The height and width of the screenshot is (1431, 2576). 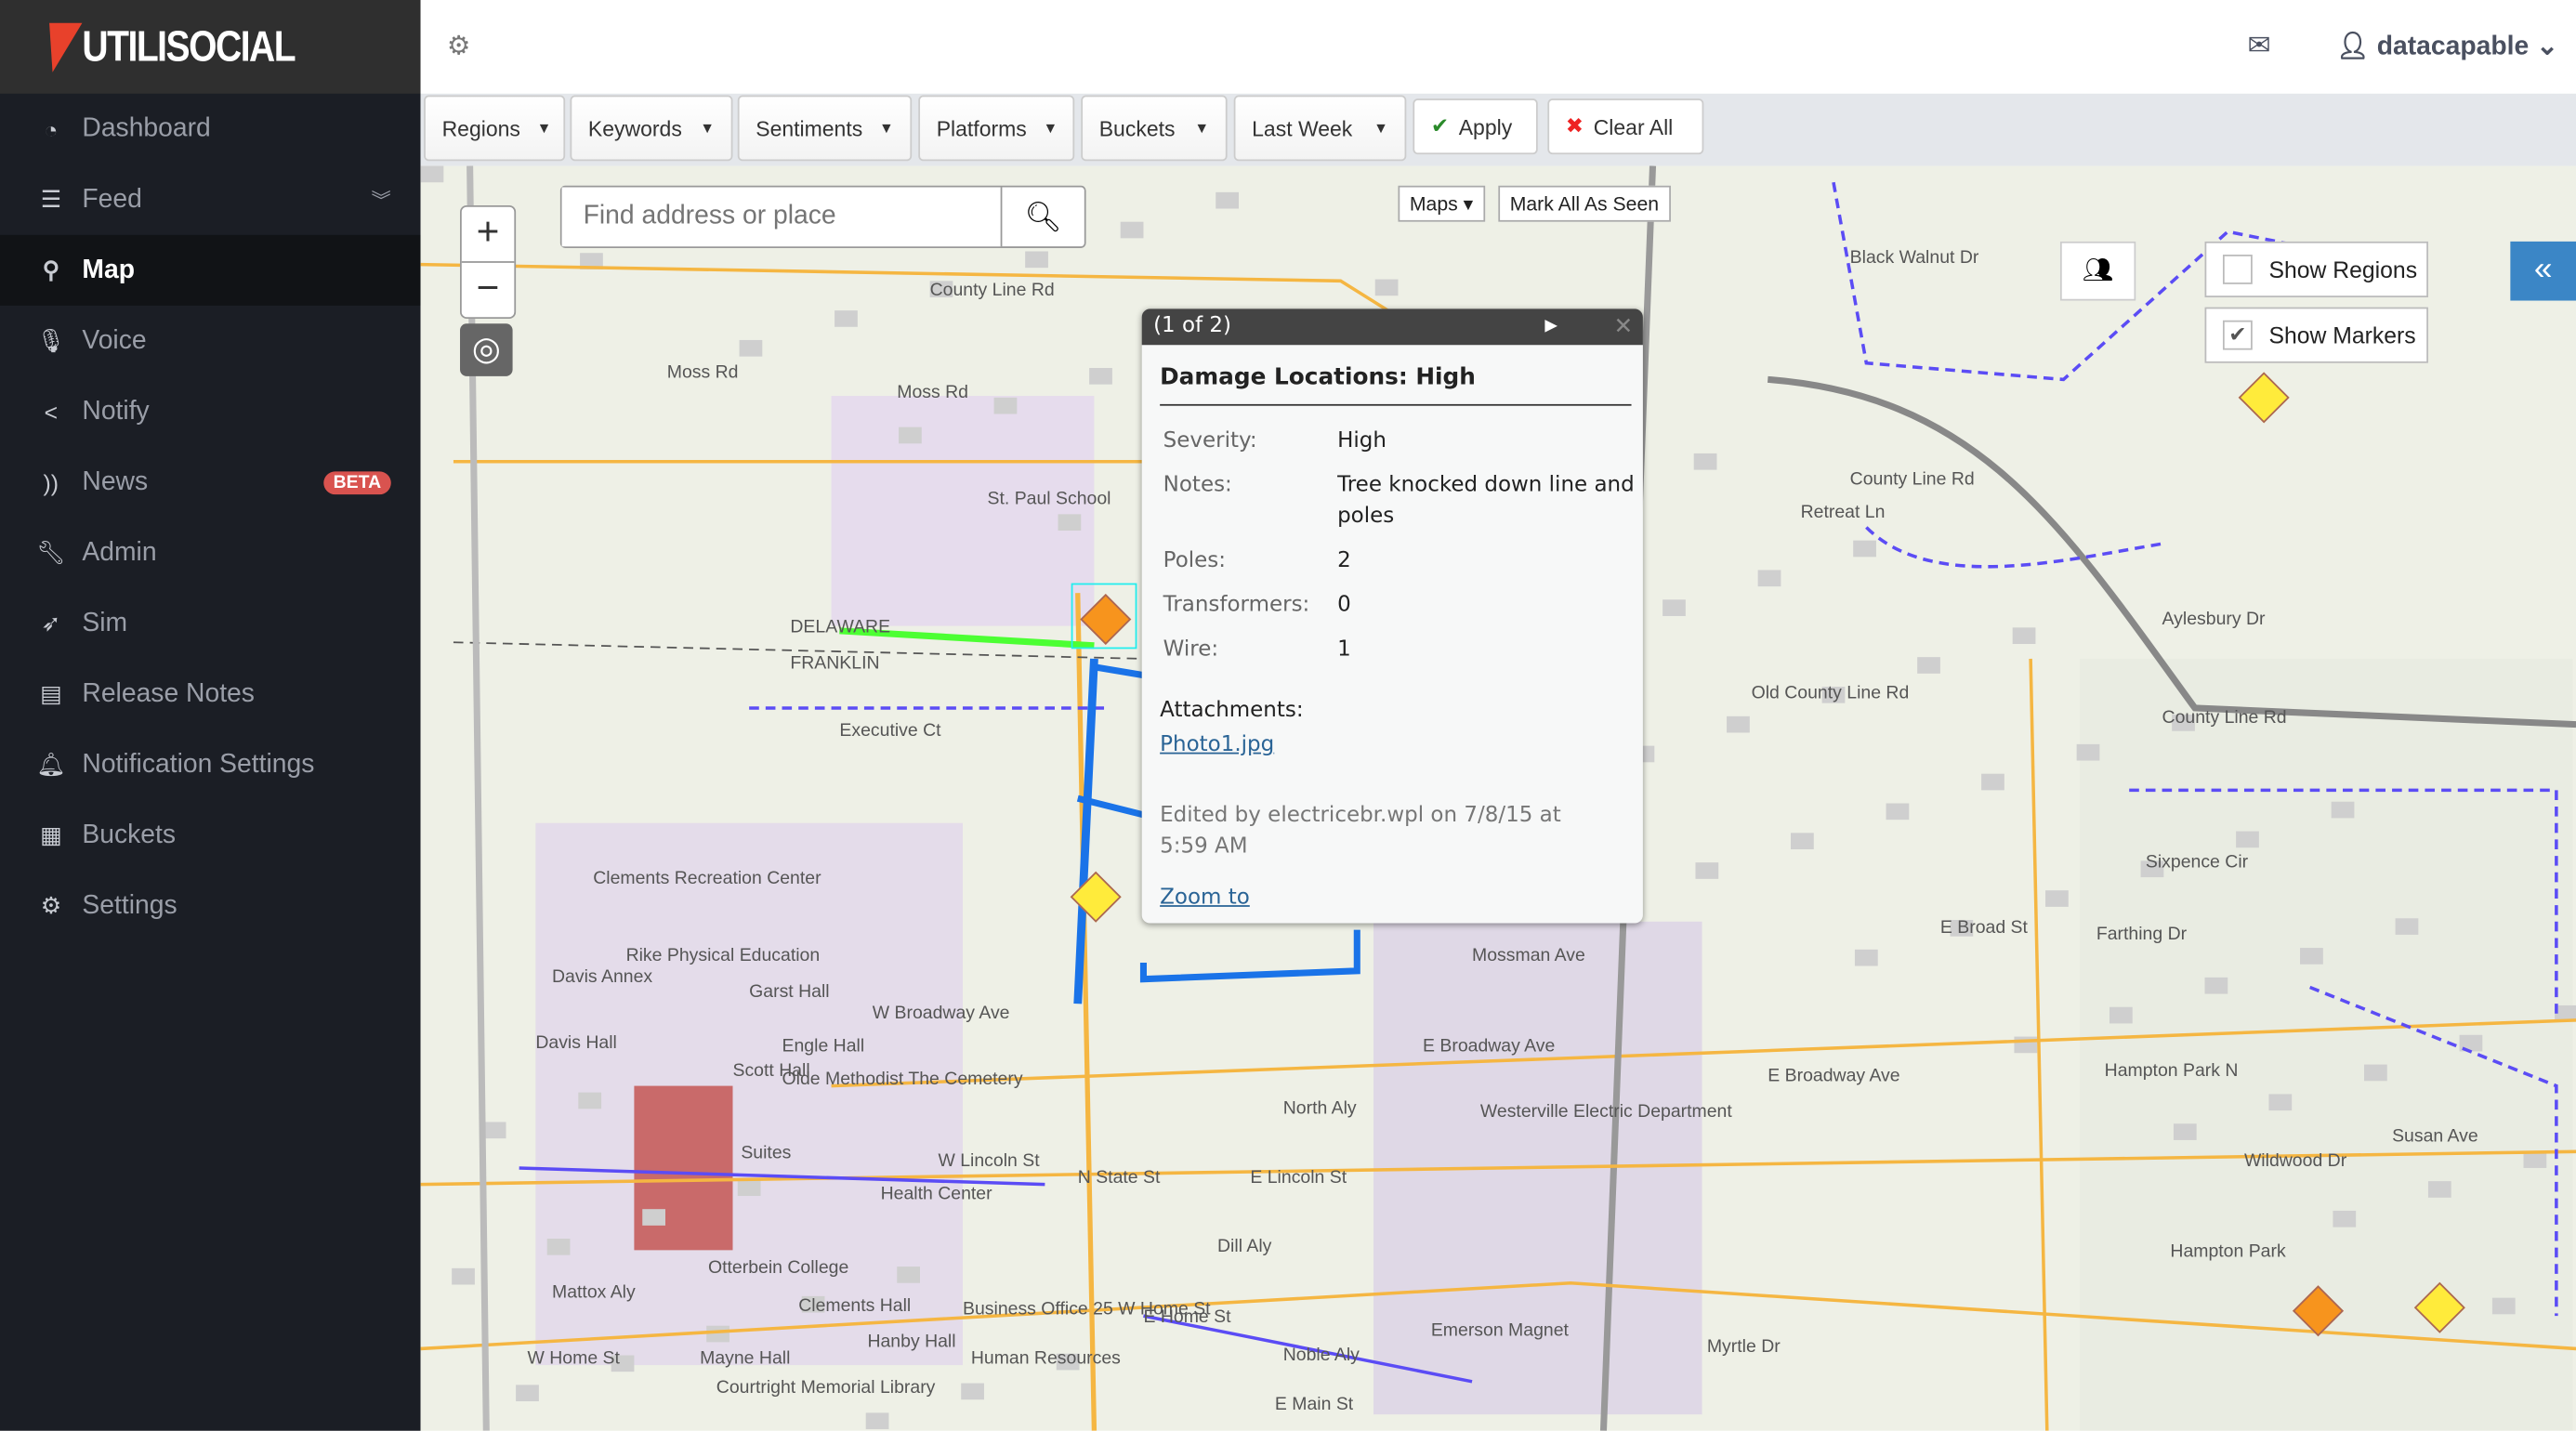 What do you see at coordinates (1830, 693) in the screenshot?
I see `map-label: Old County Line Rd` at bounding box center [1830, 693].